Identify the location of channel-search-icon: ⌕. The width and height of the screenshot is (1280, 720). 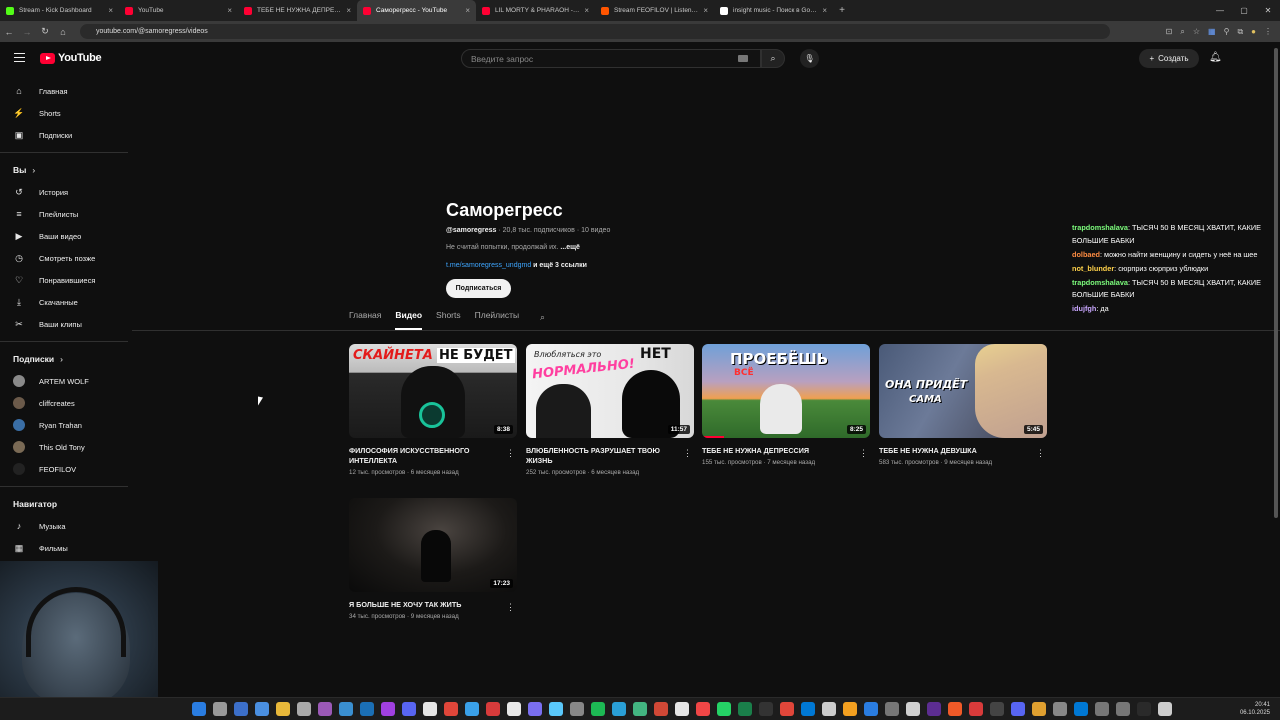
(542, 317).